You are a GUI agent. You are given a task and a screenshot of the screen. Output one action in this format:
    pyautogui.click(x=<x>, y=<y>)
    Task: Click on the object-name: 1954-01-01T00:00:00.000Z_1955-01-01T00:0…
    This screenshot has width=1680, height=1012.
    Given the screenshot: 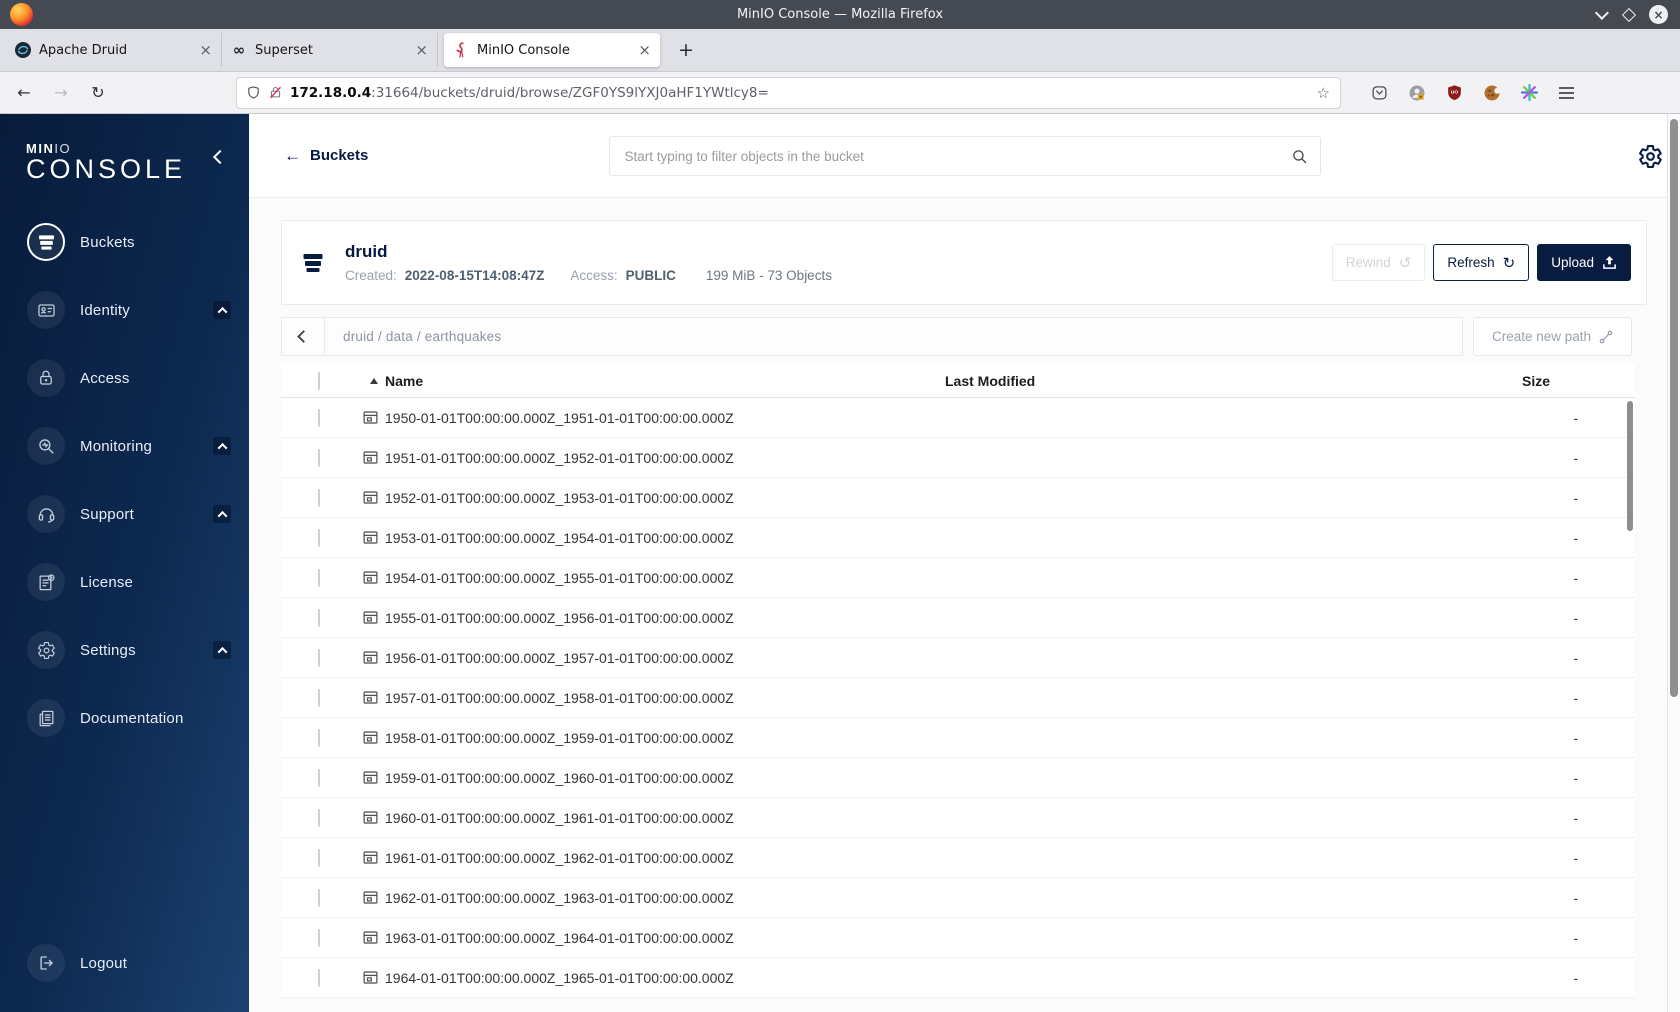 What is the action you would take?
    pyautogui.click(x=559, y=578)
    